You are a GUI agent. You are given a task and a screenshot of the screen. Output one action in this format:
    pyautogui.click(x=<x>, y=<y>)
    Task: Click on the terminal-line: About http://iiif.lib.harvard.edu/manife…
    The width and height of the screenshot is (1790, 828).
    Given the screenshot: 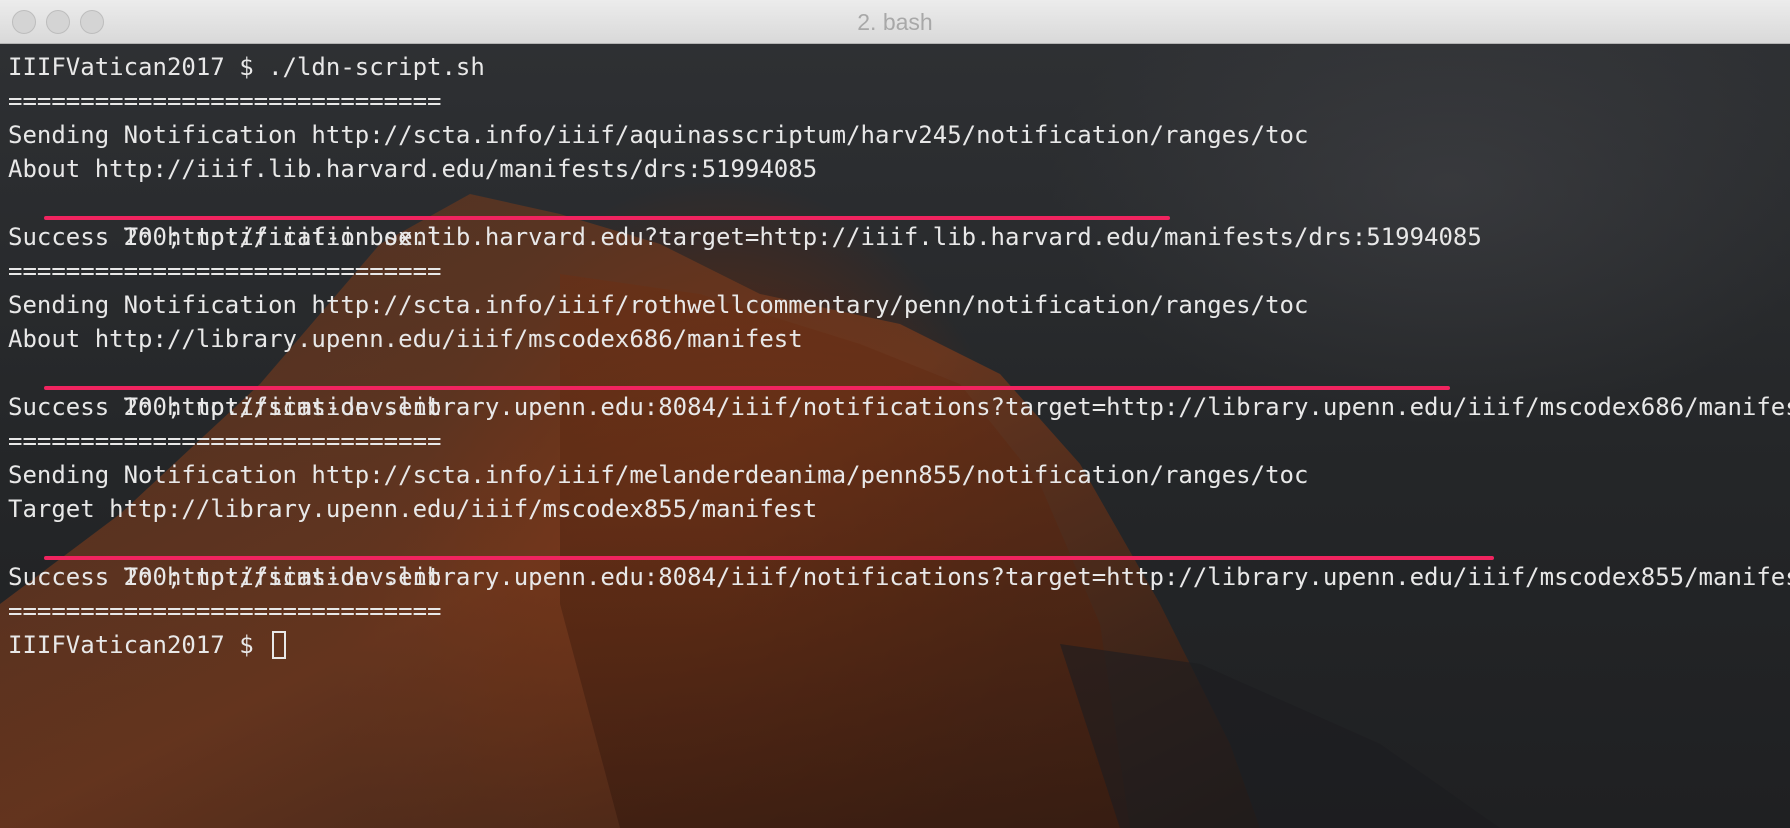 What is the action you would take?
    pyautogui.click(x=413, y=169)
    